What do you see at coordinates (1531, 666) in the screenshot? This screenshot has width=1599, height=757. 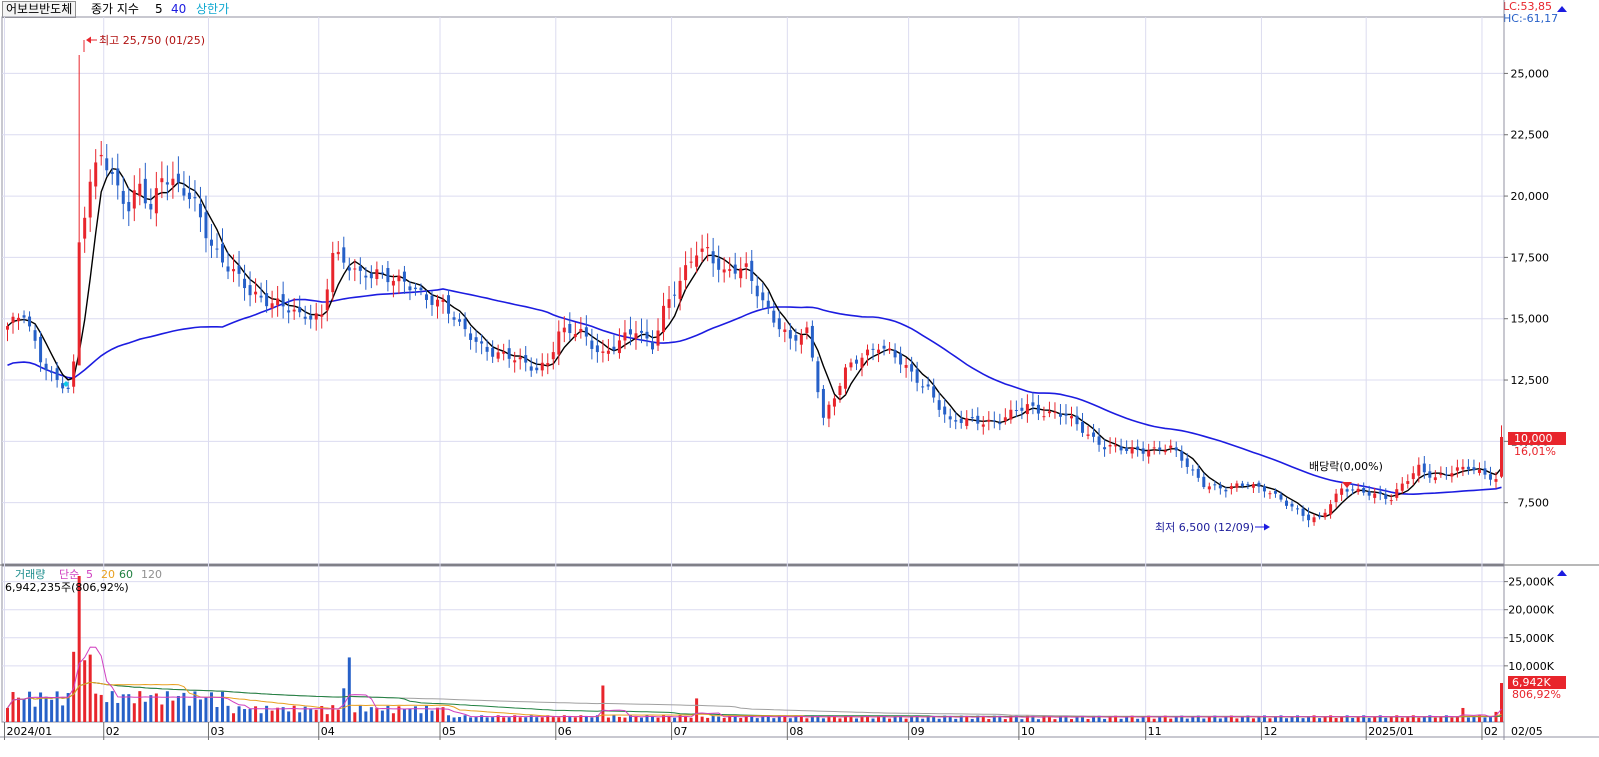 I see `volume-tick-label: 10,000K` at bounding box center [1531, 666].